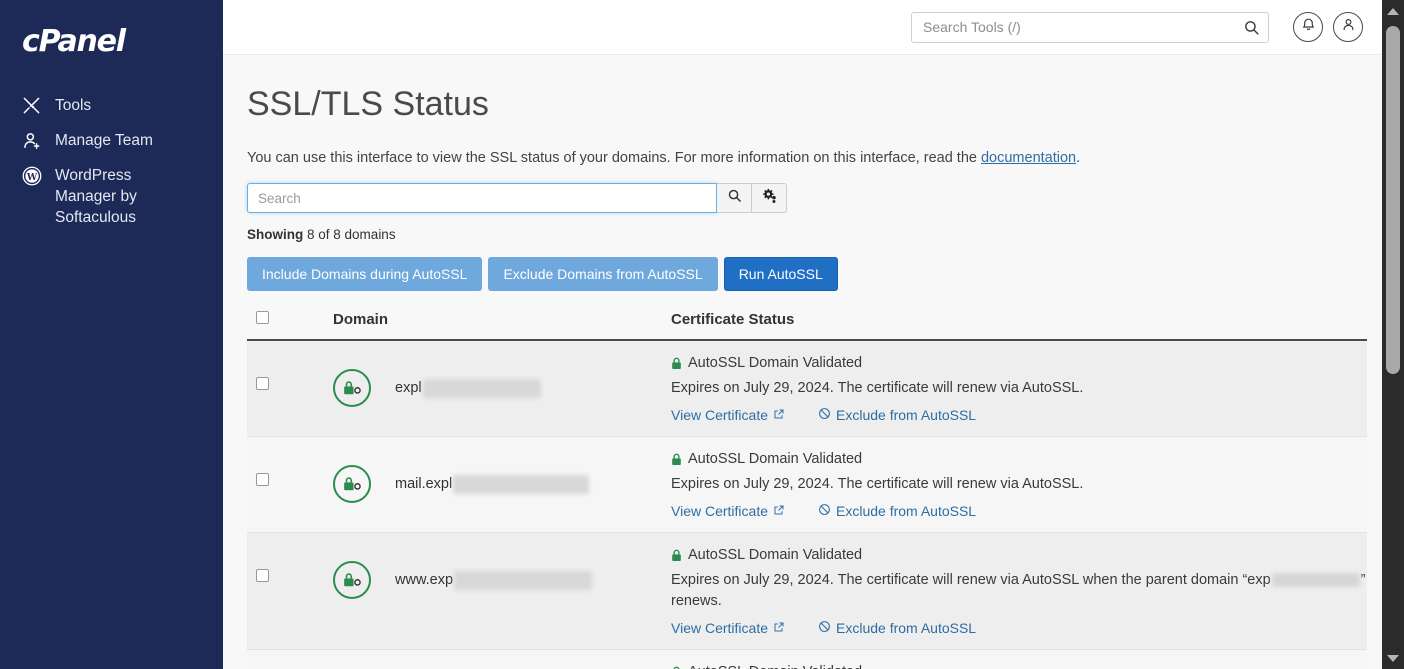  What do you see at coordinates (368, 104) in the screenshot?
I see `page-title: SSL/TLS Status` at bounding box center [368, 104].